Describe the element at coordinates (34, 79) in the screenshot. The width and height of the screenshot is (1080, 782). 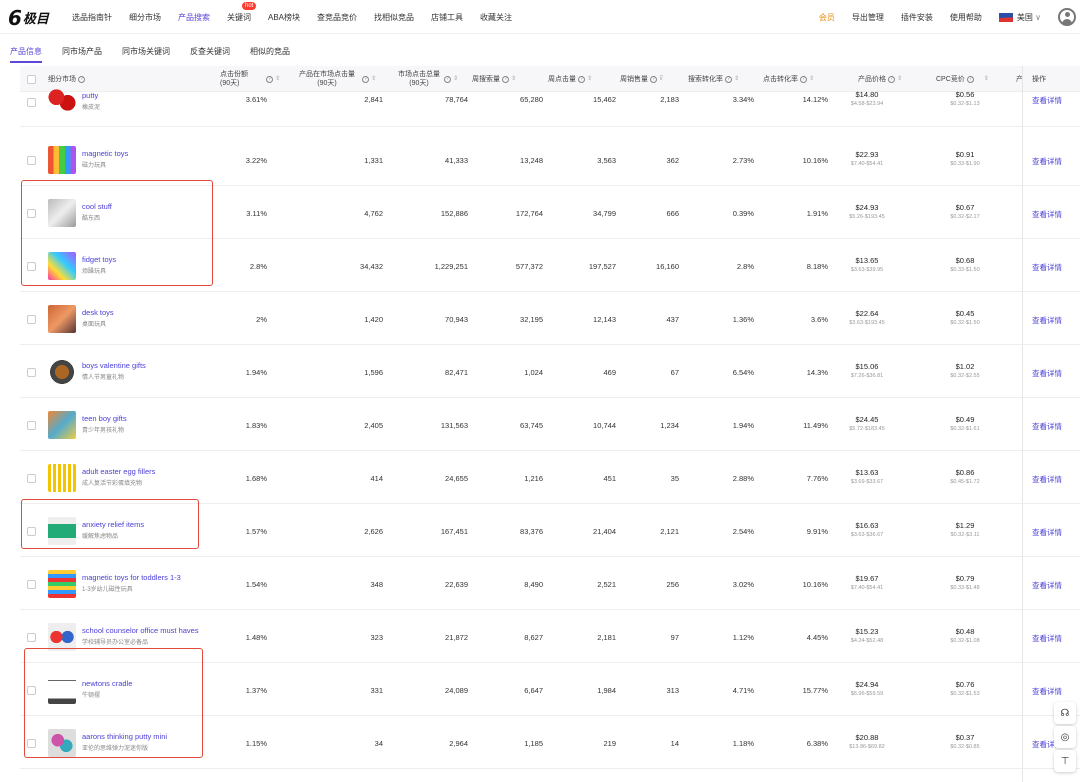
I see `select-all-checkbox` at that location.